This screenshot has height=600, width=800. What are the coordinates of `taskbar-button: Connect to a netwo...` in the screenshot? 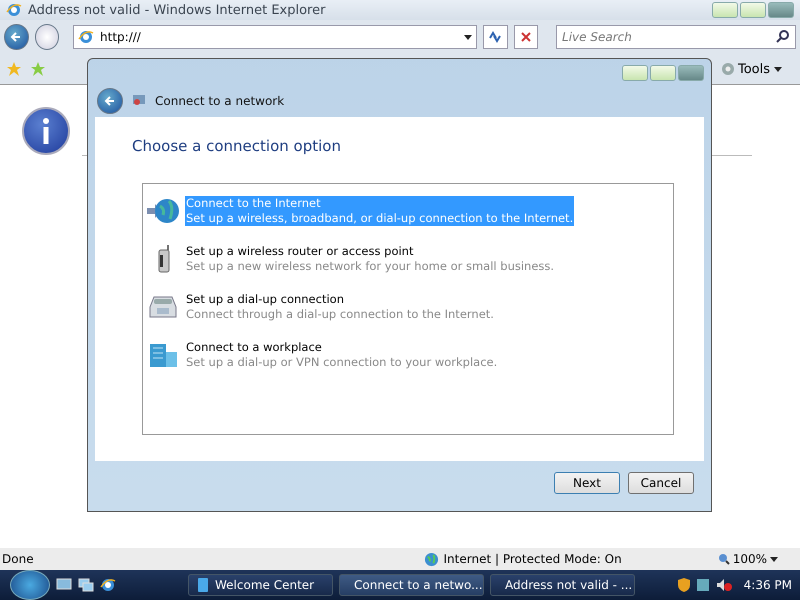 It's located at (411, 585).